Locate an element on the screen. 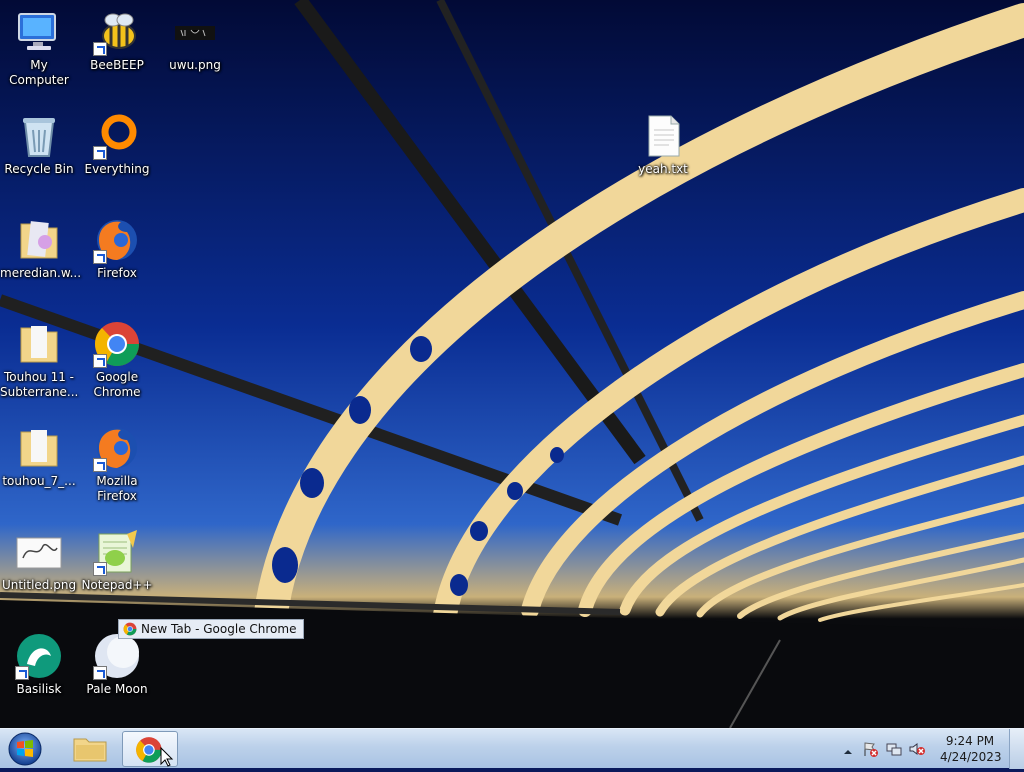 This screenshot has width=1024, height=772. text-file-icon is located at coordinates (663, 136).